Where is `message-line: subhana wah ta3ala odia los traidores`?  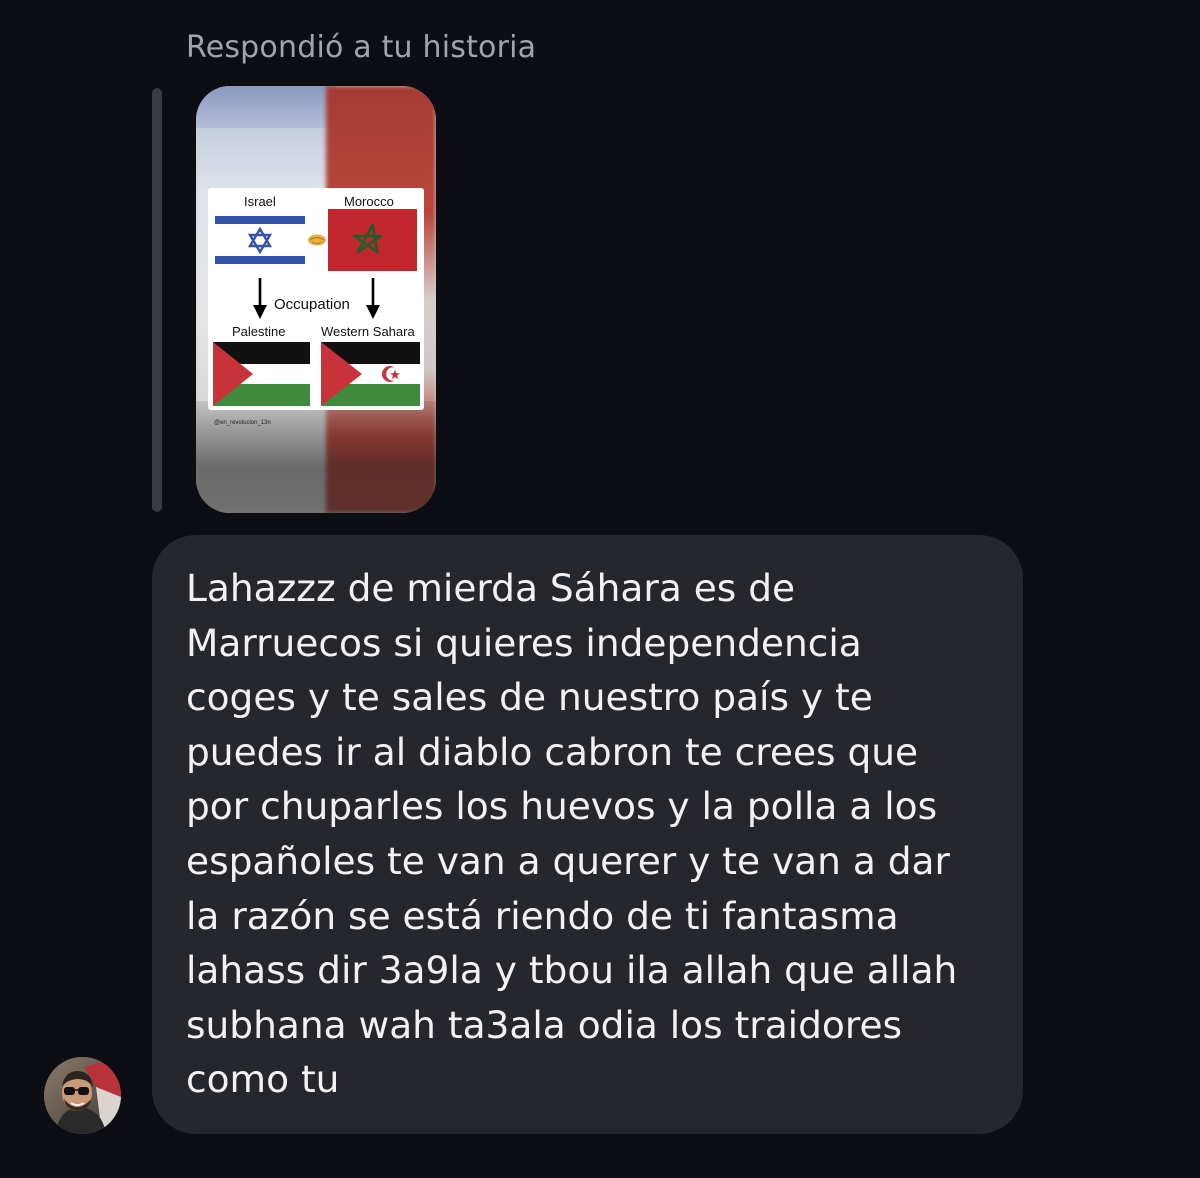 message-line: subhana wah ta3ala odia los traidores is located at coordinates (544, 1024).